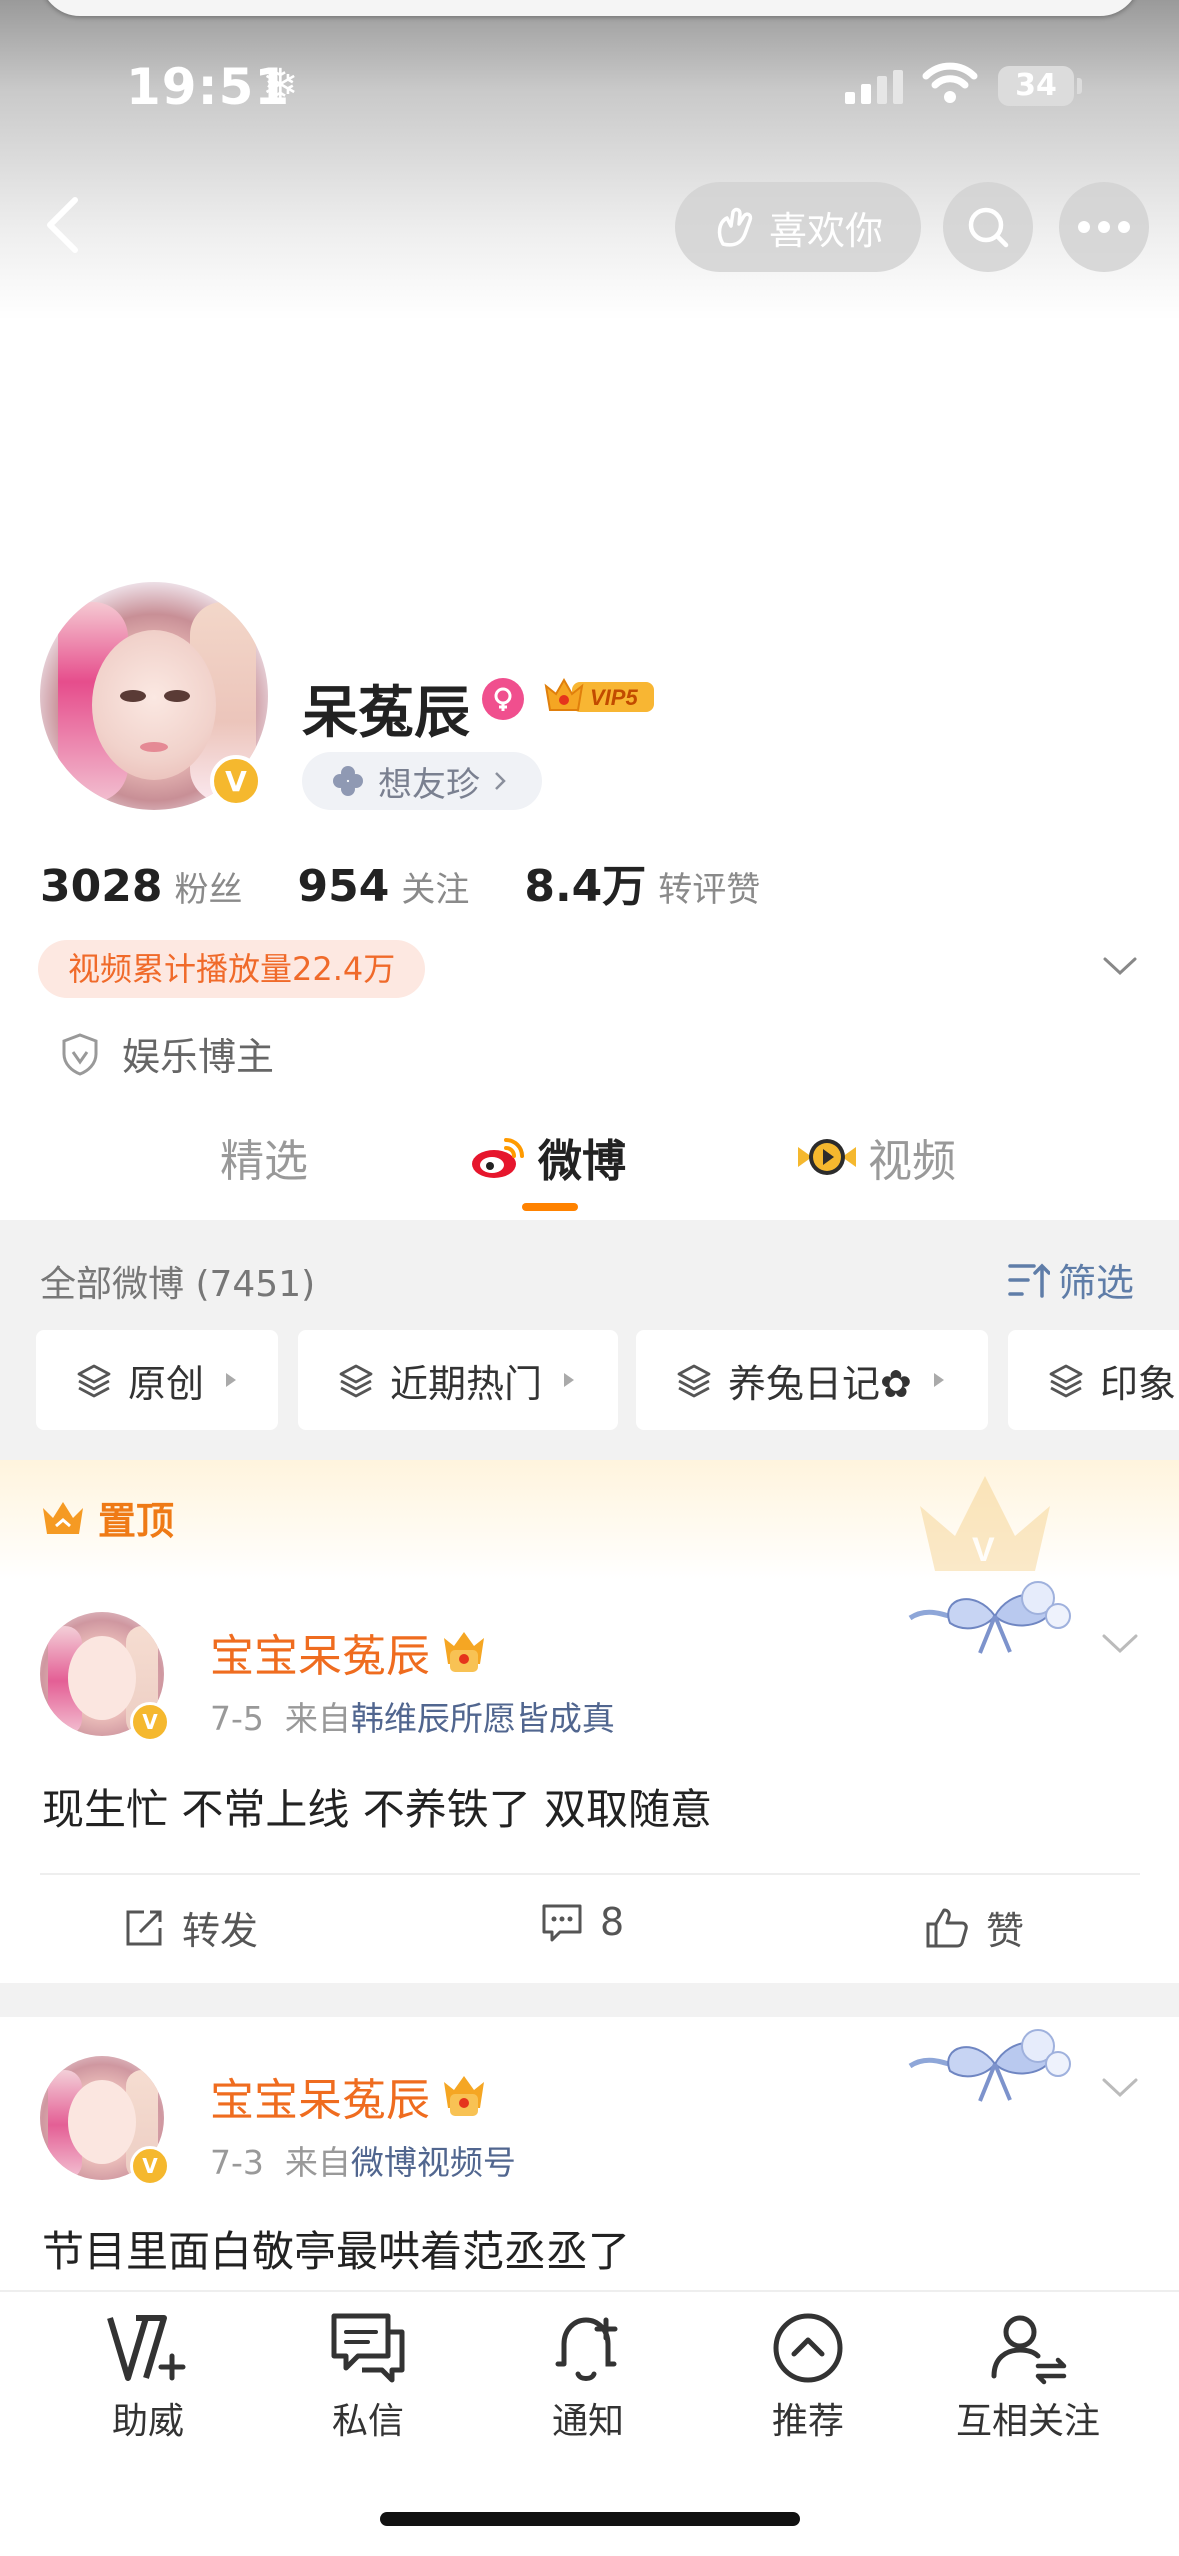  What do you see at coordinates (178, 1284) in the screenshot?
I see `all-weibo-count: 全部微博 (7451)` at bounding box center [178, 1284].